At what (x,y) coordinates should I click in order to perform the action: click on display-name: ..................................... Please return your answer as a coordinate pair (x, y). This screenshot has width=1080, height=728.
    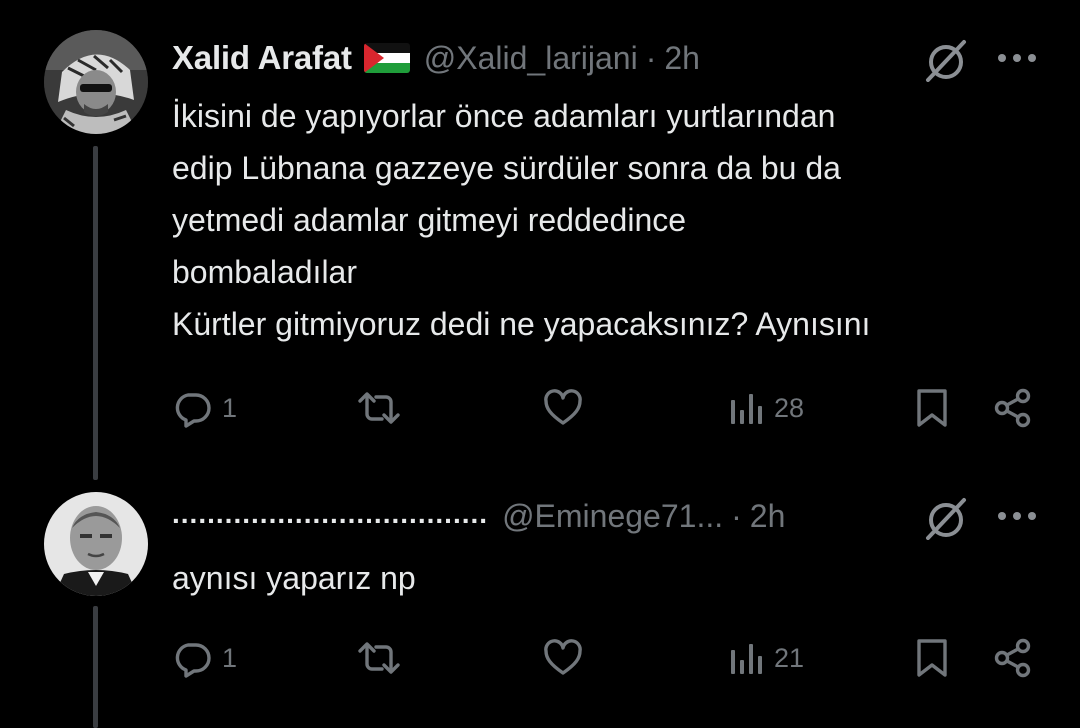
    Looking at the image, I should click on (330, 514).